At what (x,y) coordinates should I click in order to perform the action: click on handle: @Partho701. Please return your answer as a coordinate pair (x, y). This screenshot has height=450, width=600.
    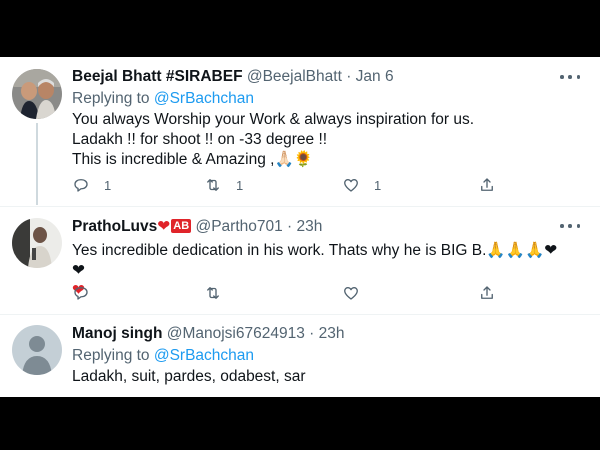
    Looking at the image, I should click on (238, 226).